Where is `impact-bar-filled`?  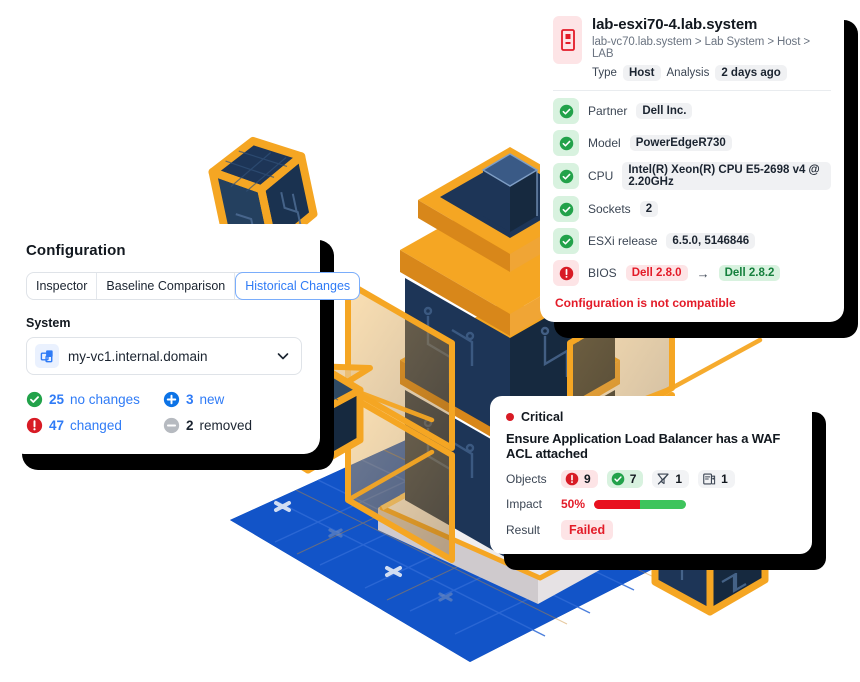
impact-bar-filled is located at coordinates (617, 504).